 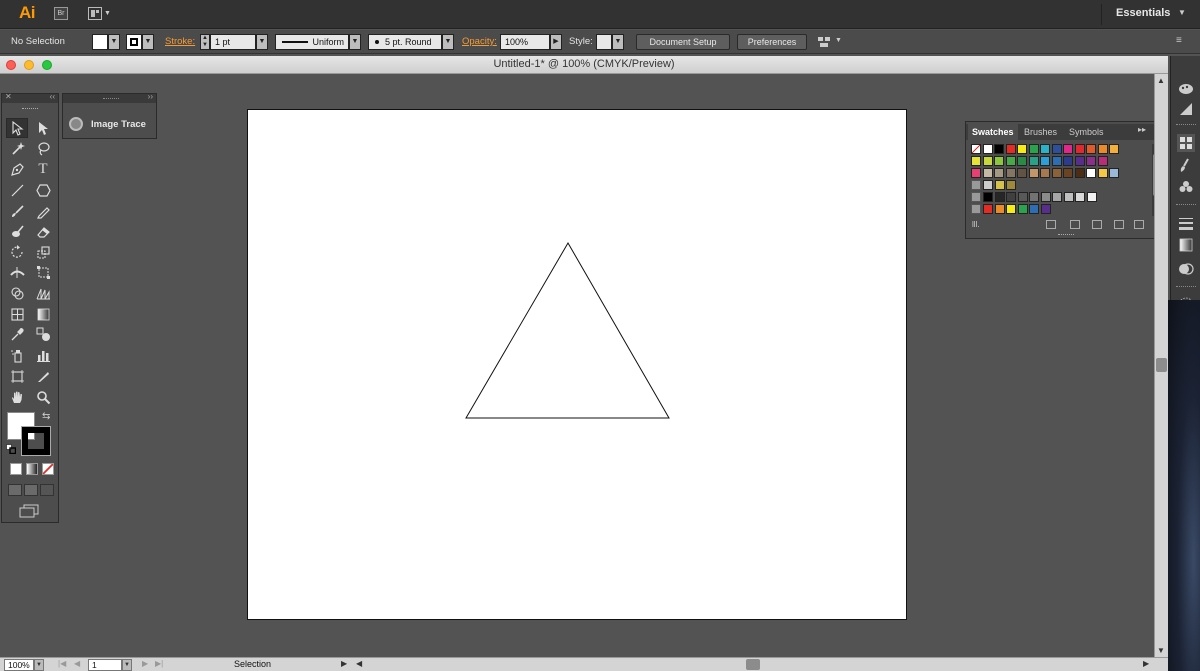 I want to click on stroke-color-box, so click(x=36, y=441).